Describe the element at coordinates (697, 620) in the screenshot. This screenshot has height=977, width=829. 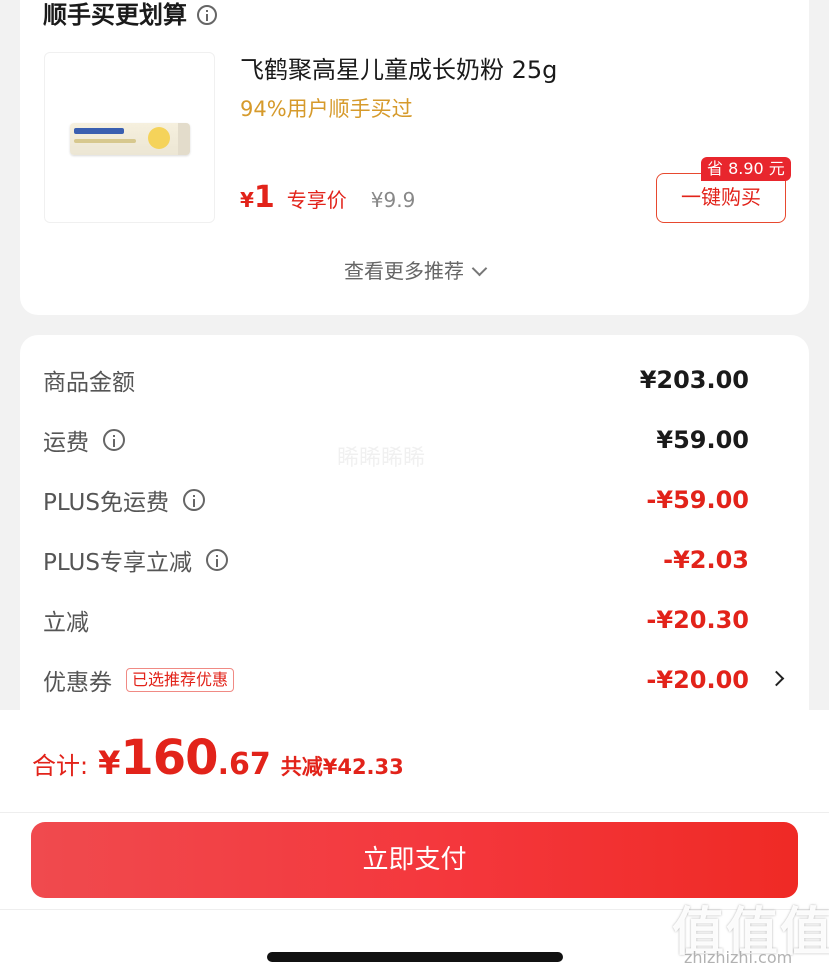
I see `row-value: -¥20.30` at that location.